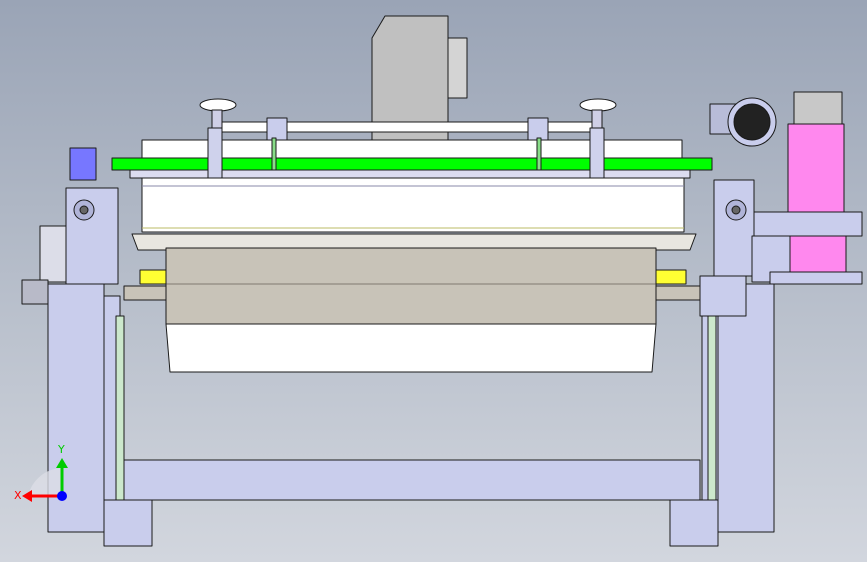 The width and height of the screenshot is (867, 562). What do you see at coordinates (419, 78) in the screenshot?
I see `top-housing` at bounding box center [419, 78].